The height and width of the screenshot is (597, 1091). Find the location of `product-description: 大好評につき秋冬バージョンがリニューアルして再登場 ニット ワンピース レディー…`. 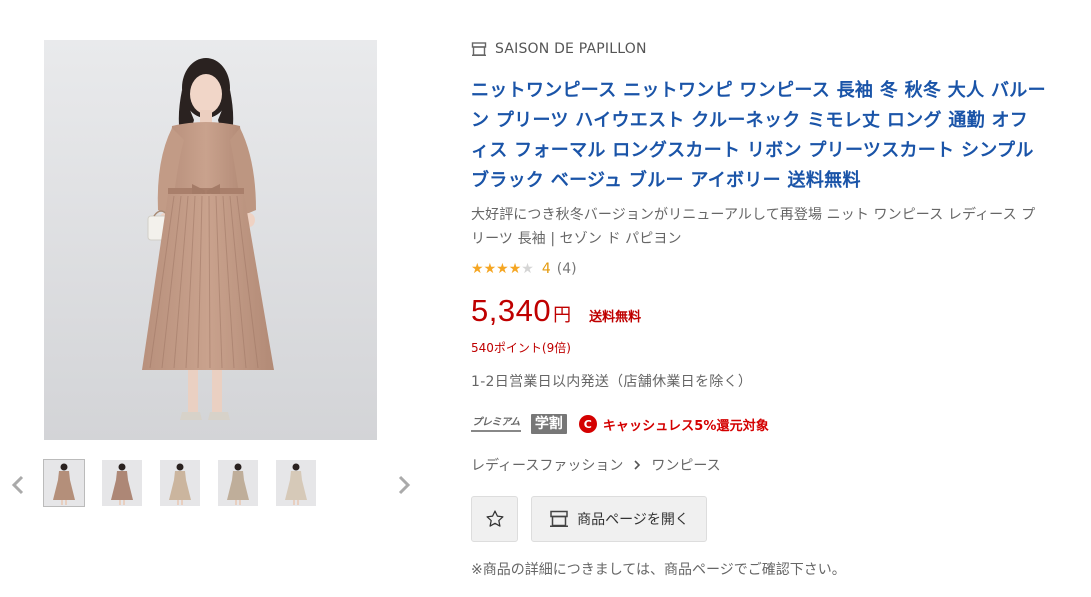

product-description: 大好評につき秋冬バージョンがリニューアルして再登場 ニット ワンピース レディー… is located at coordinates (753, 227).